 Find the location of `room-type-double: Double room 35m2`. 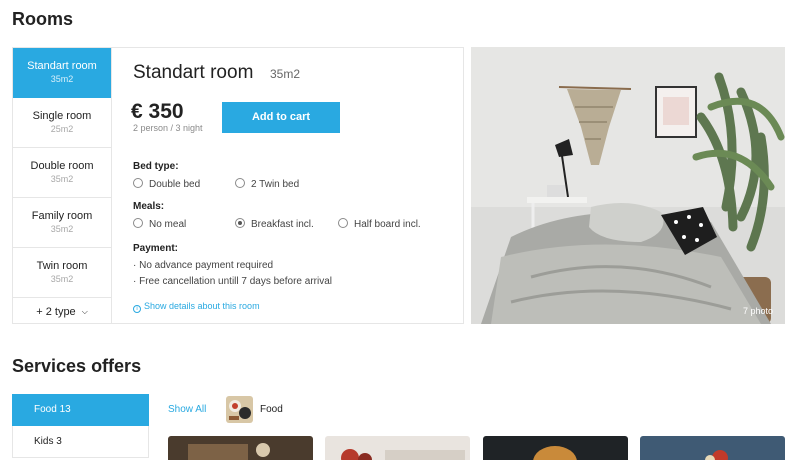

room-type-double: Double room 35m2 is located at coordinates (62, 173).